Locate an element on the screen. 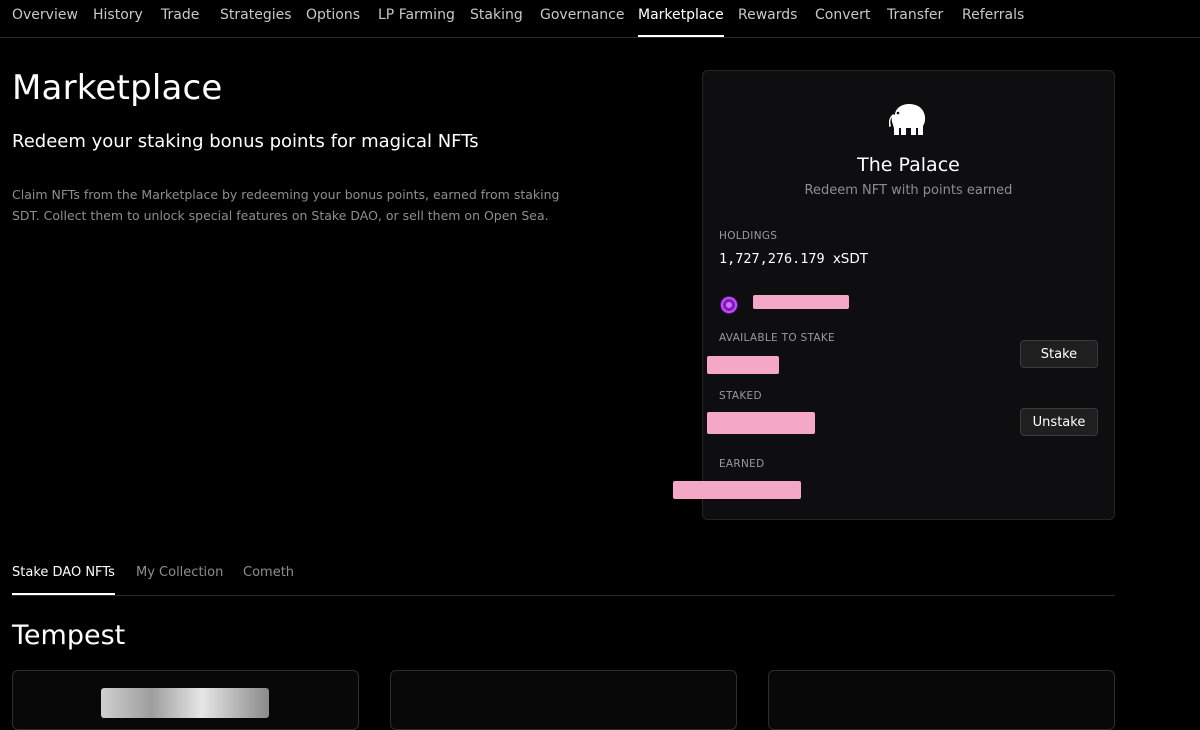 This screenshot has height=730, width=1200. holdings-label: HOLDINGS is located at coordinates (748, 236).